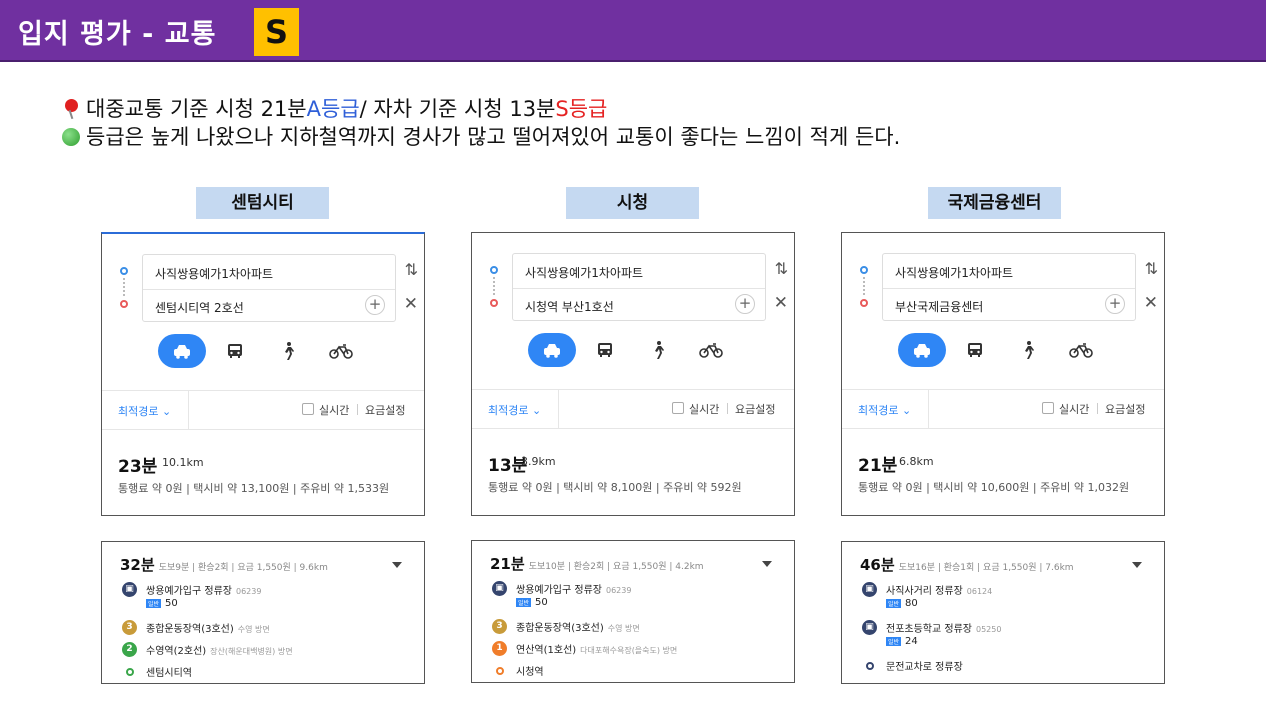  I want to click on address-box: 사직쌍용예가1차아파트센텀시티역 2호선 +, so click(269, 288).